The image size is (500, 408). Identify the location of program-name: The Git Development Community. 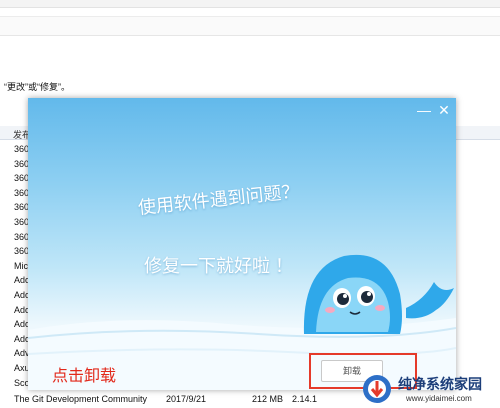
(81, 399).